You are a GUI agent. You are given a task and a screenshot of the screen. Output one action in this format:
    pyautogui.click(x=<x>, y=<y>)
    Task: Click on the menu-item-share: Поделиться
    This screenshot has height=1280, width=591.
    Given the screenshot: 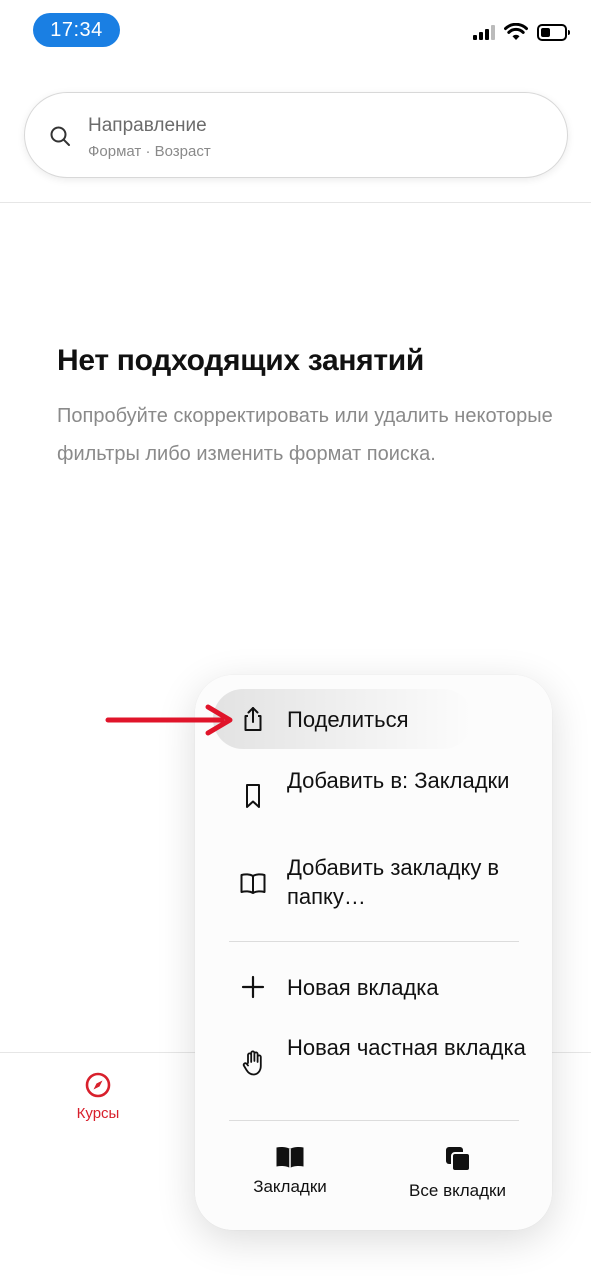 What is the action you would take?
    pyautogui.click(x=373, y=720)
    